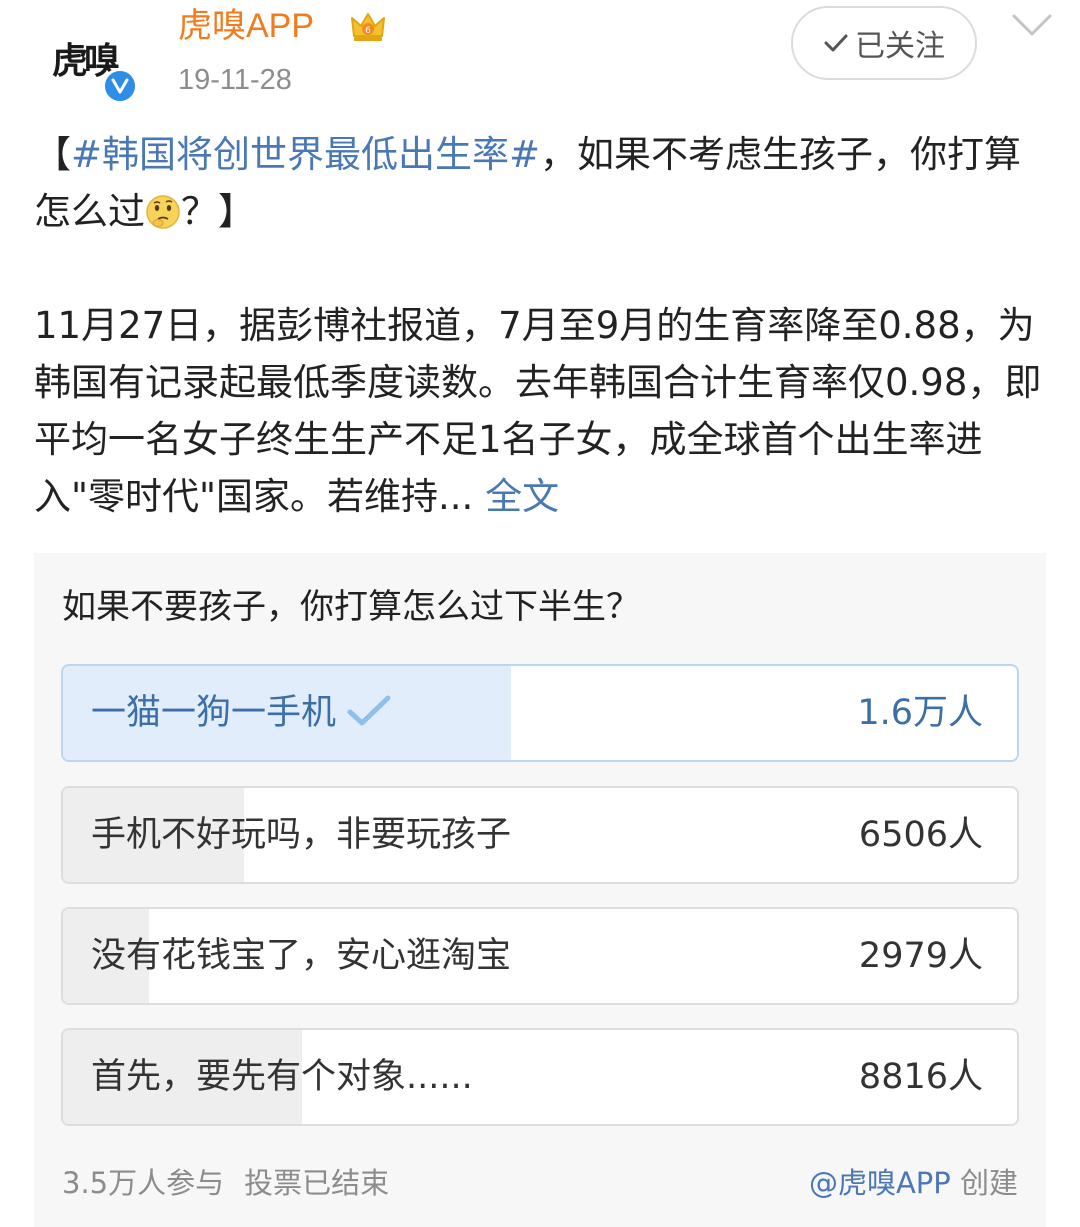  Describe the element at coordinates (120, 86) in the screenshot. I see `verified-icon` at that location.